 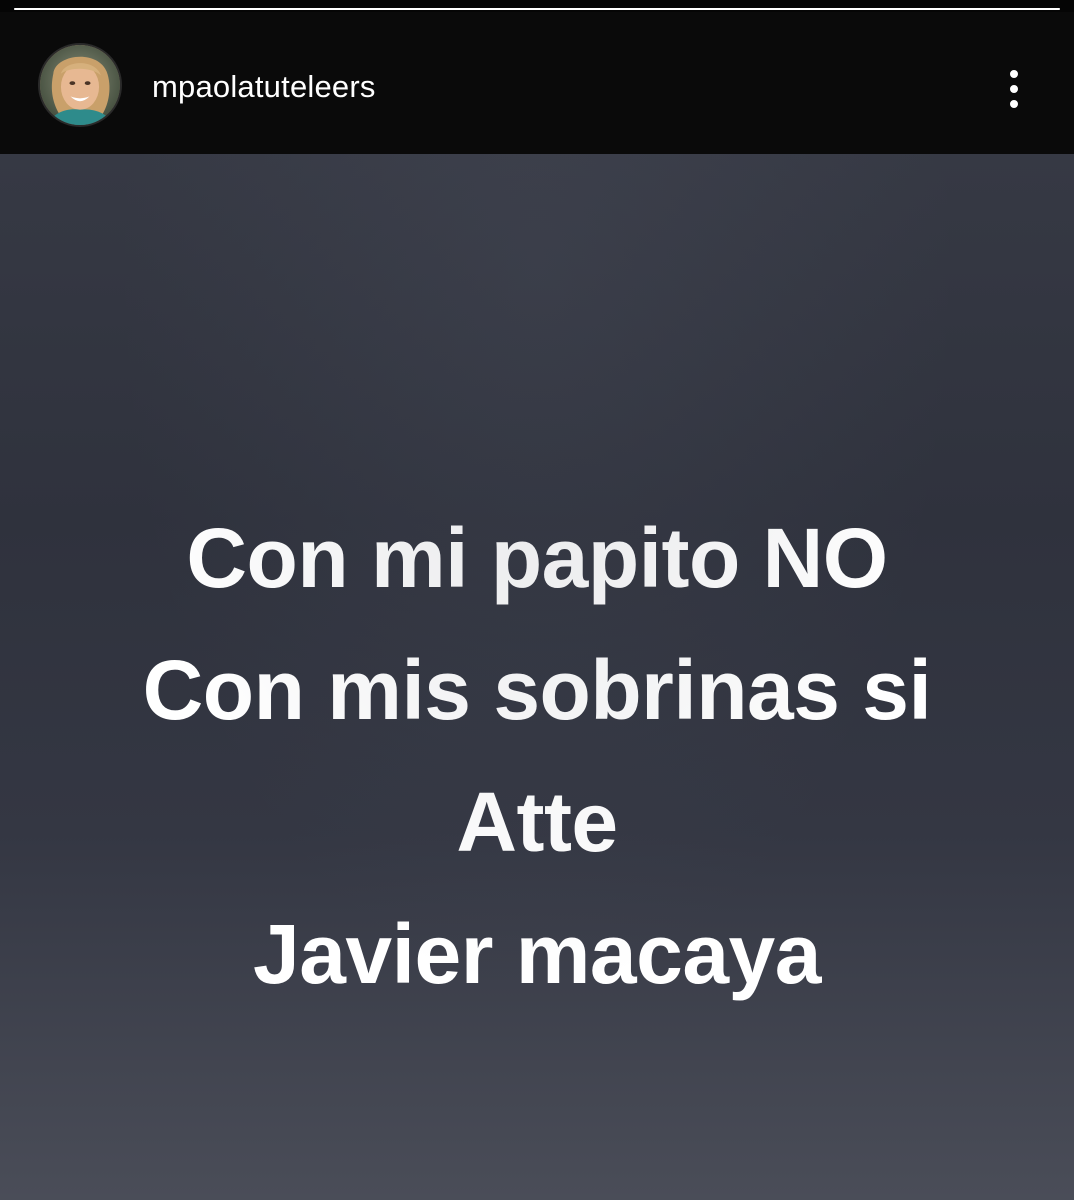 What do you see at coordinates (537, 6) in the screenshot?
I see `story-progress-area` at bounding box center [537, 6].